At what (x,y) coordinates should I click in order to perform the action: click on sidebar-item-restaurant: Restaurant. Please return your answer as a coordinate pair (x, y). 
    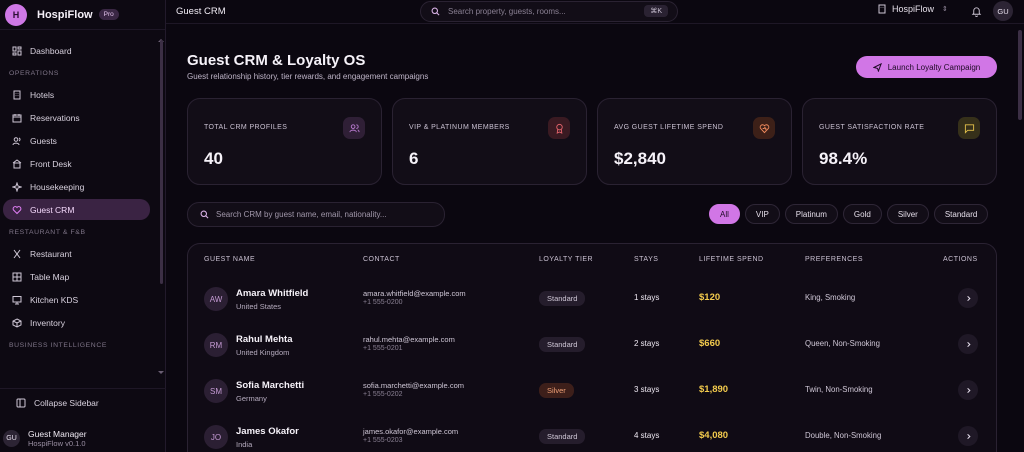
    Looking at the image, I should click on (76, 253).